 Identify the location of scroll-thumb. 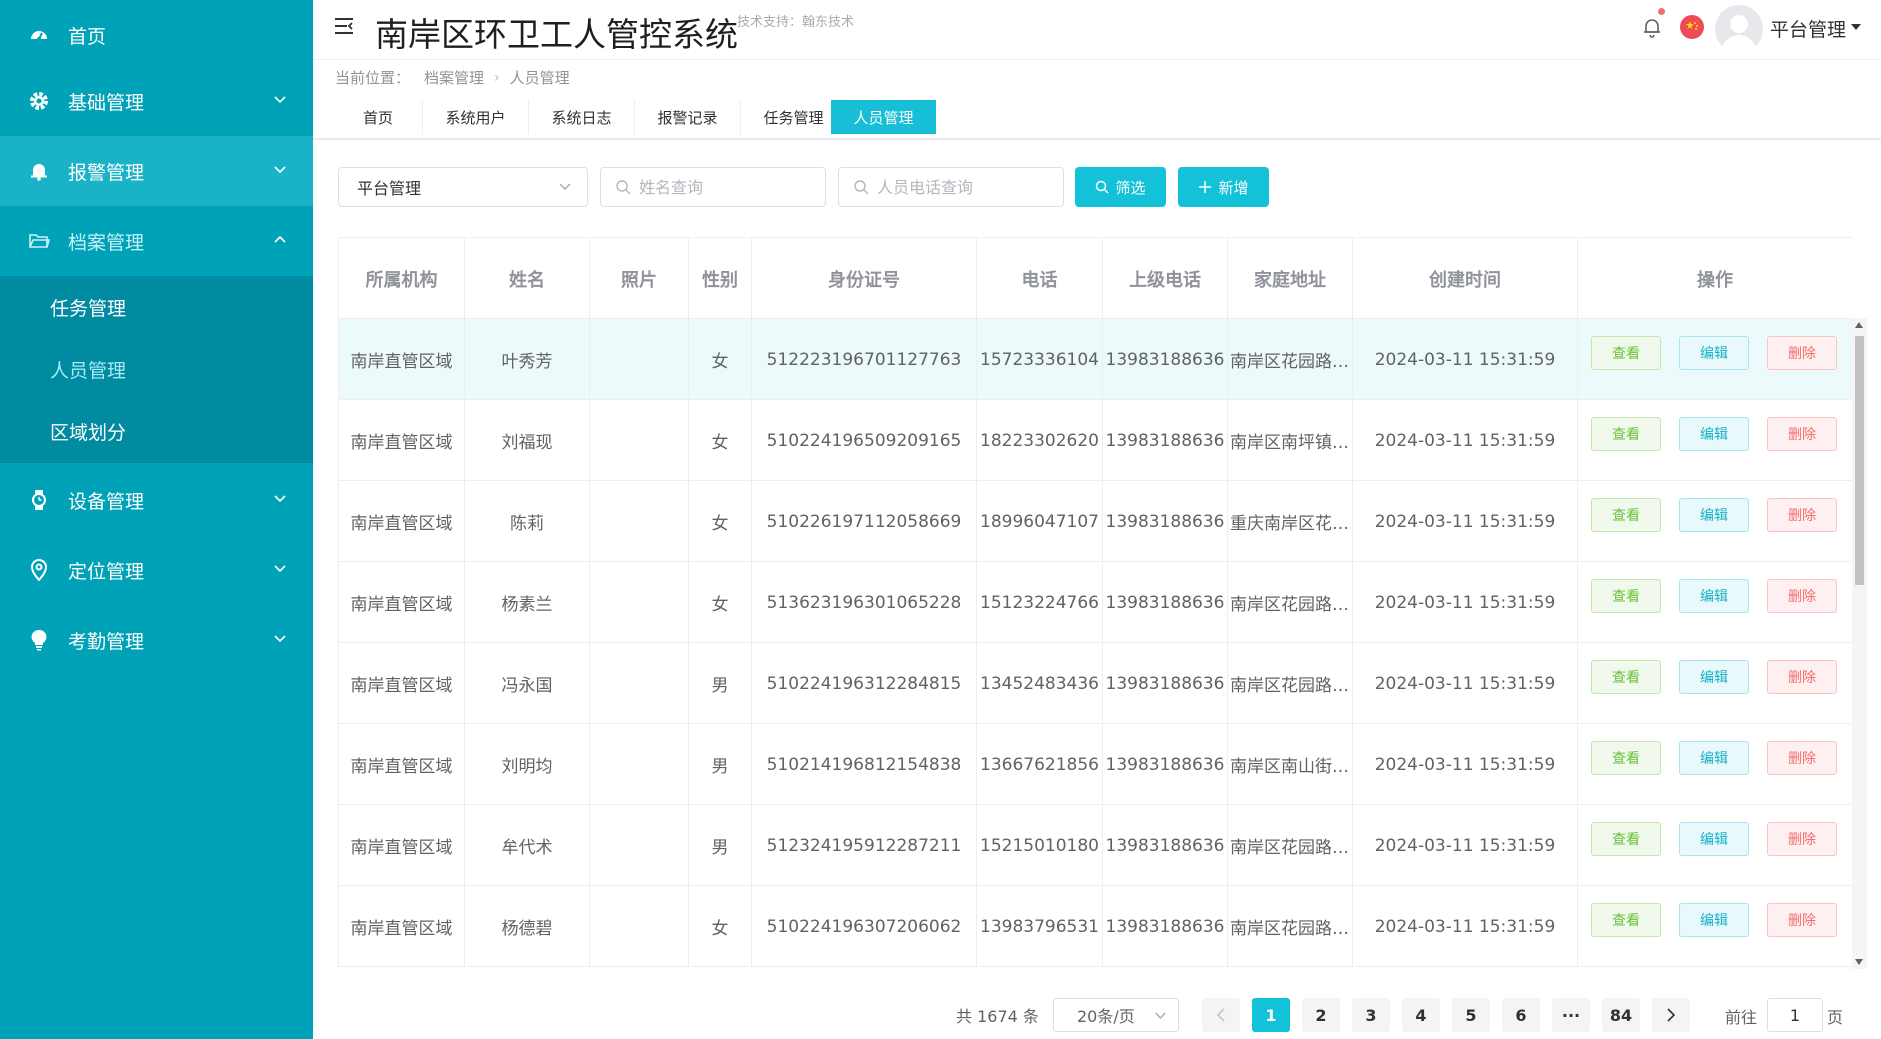
(1859, 460).